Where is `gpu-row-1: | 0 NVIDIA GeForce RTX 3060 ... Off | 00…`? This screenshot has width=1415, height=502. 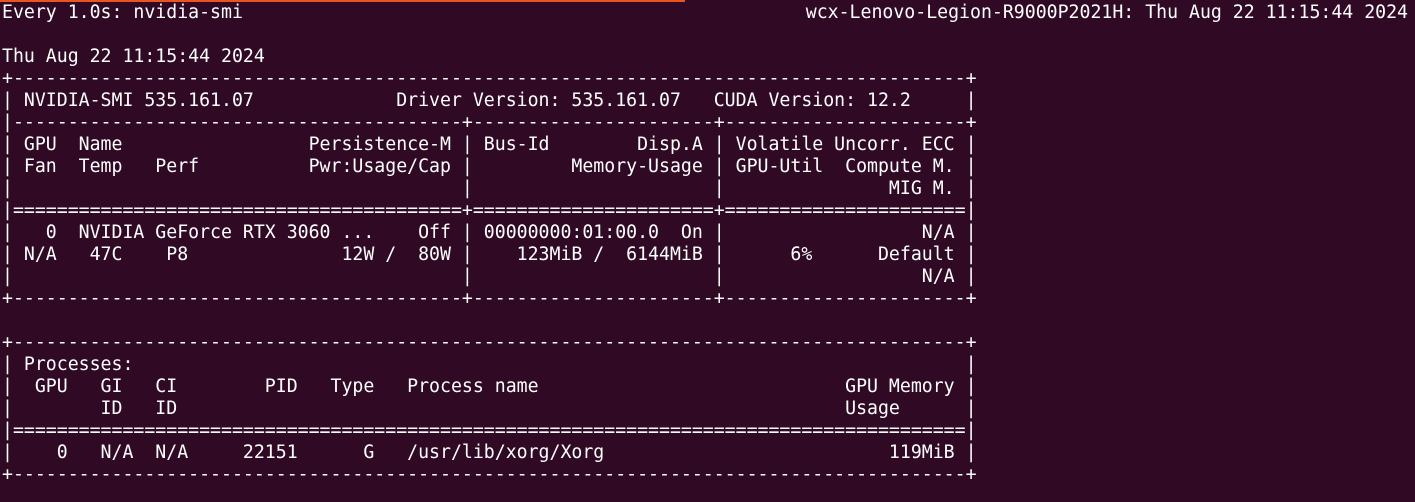
gpu-row-1: | 0 NVIDIA GeForce RTX 3060 ... Off | 00… is located at coordinates (489, 232).